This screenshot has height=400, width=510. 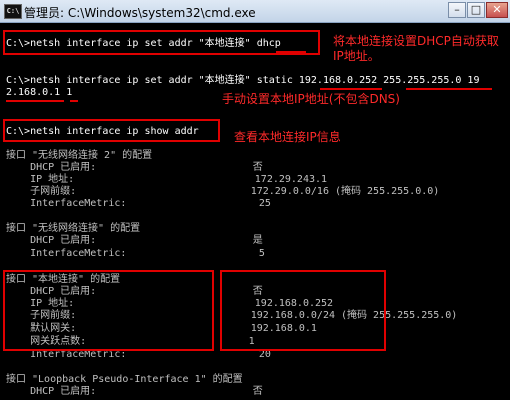 I want to click on mask-line: 子网前缀: 172.29.0.0/16 (掩码 255.255.0.0), so click(x=223, y=191).